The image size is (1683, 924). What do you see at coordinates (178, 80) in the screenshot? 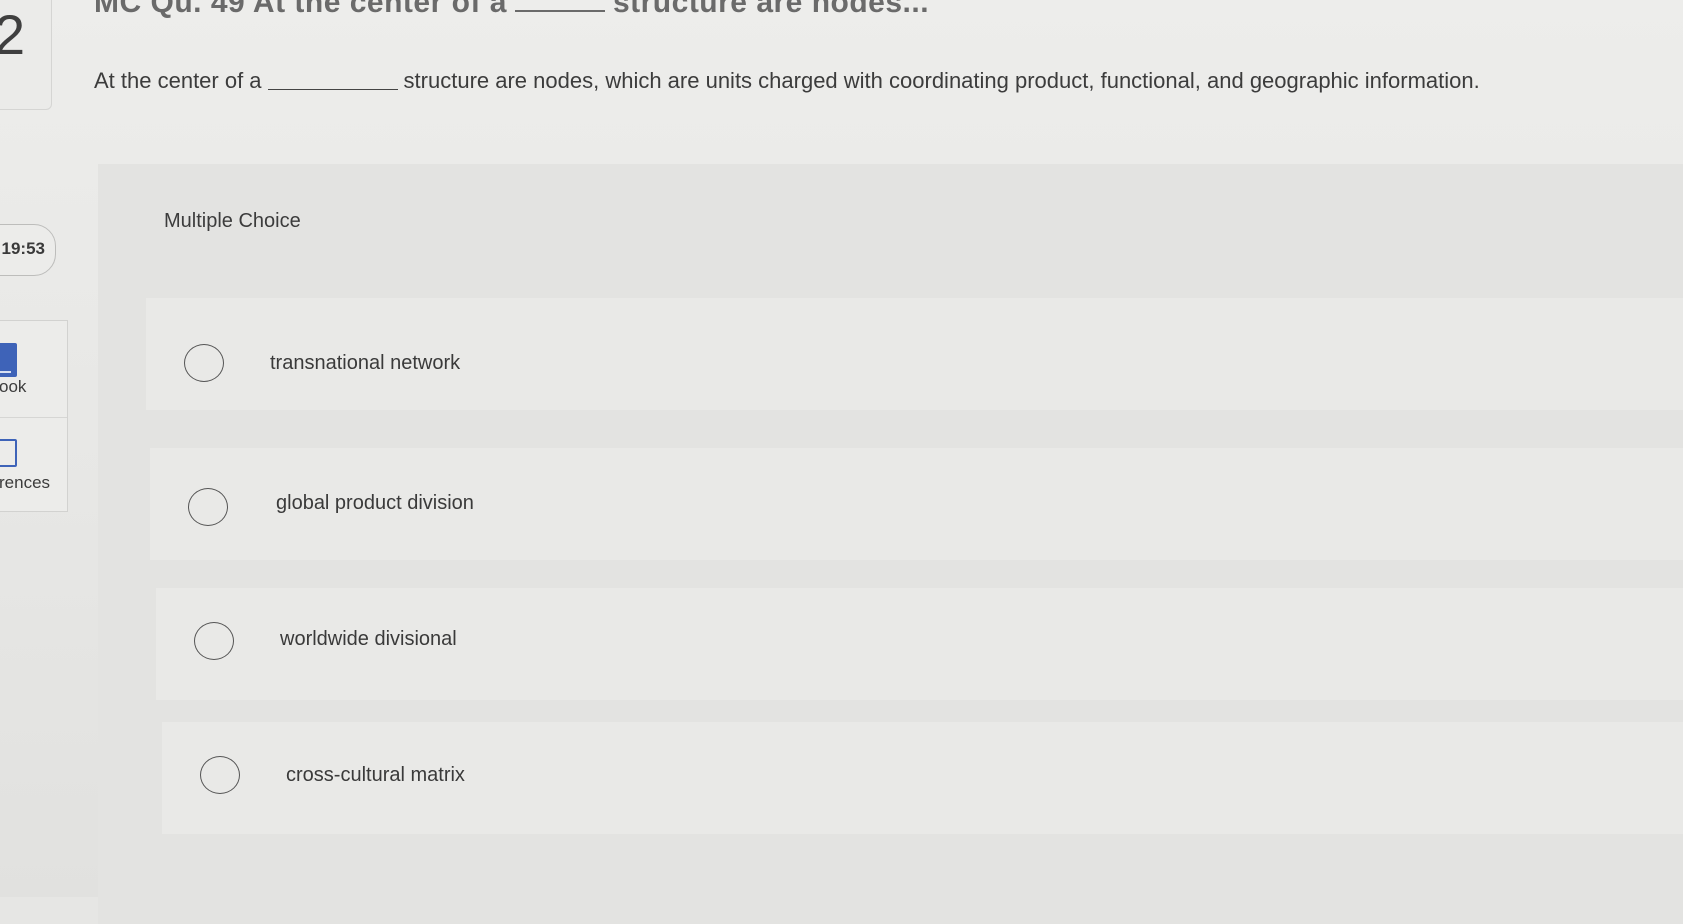
I see `prompt-text-before: At the center of a` at bounding box center [178, 80].